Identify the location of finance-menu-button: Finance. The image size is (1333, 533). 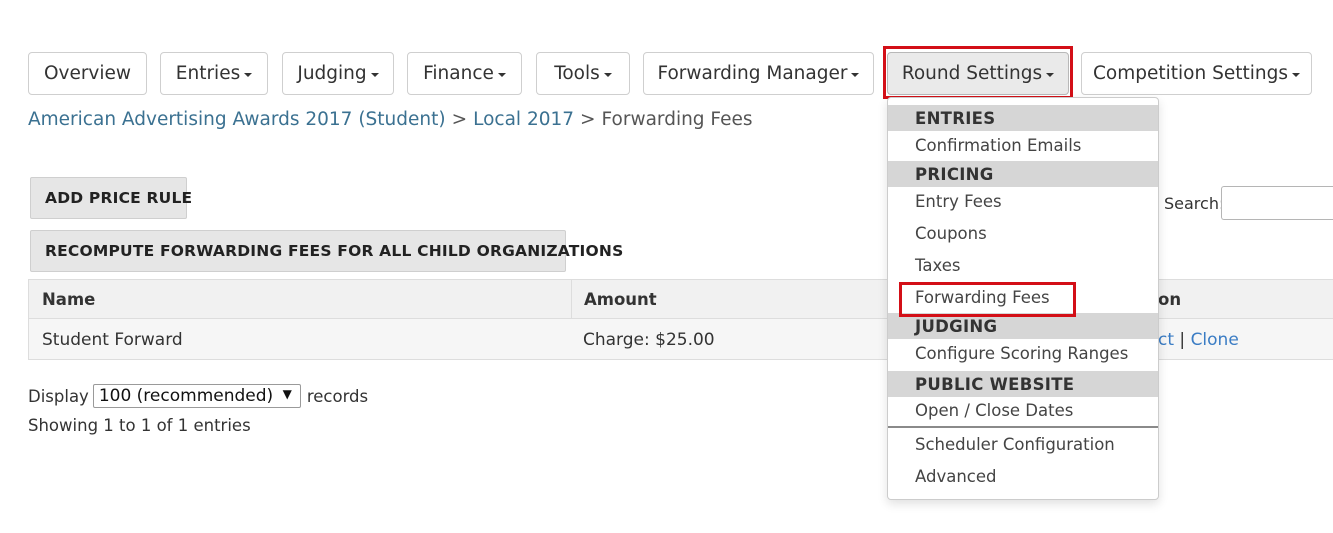
(464, 73).